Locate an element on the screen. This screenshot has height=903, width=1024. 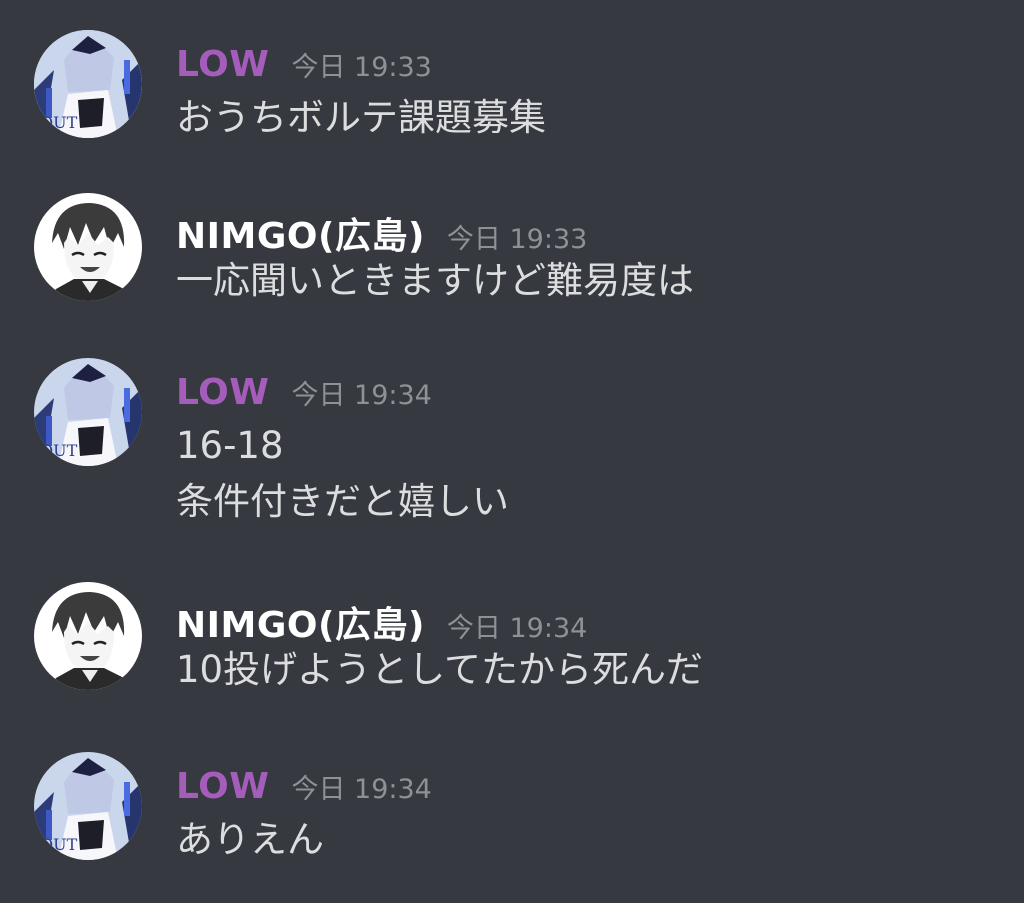
message-header: NIMGO(広島) 今日 19:34 is located at coordinates (381, 621).